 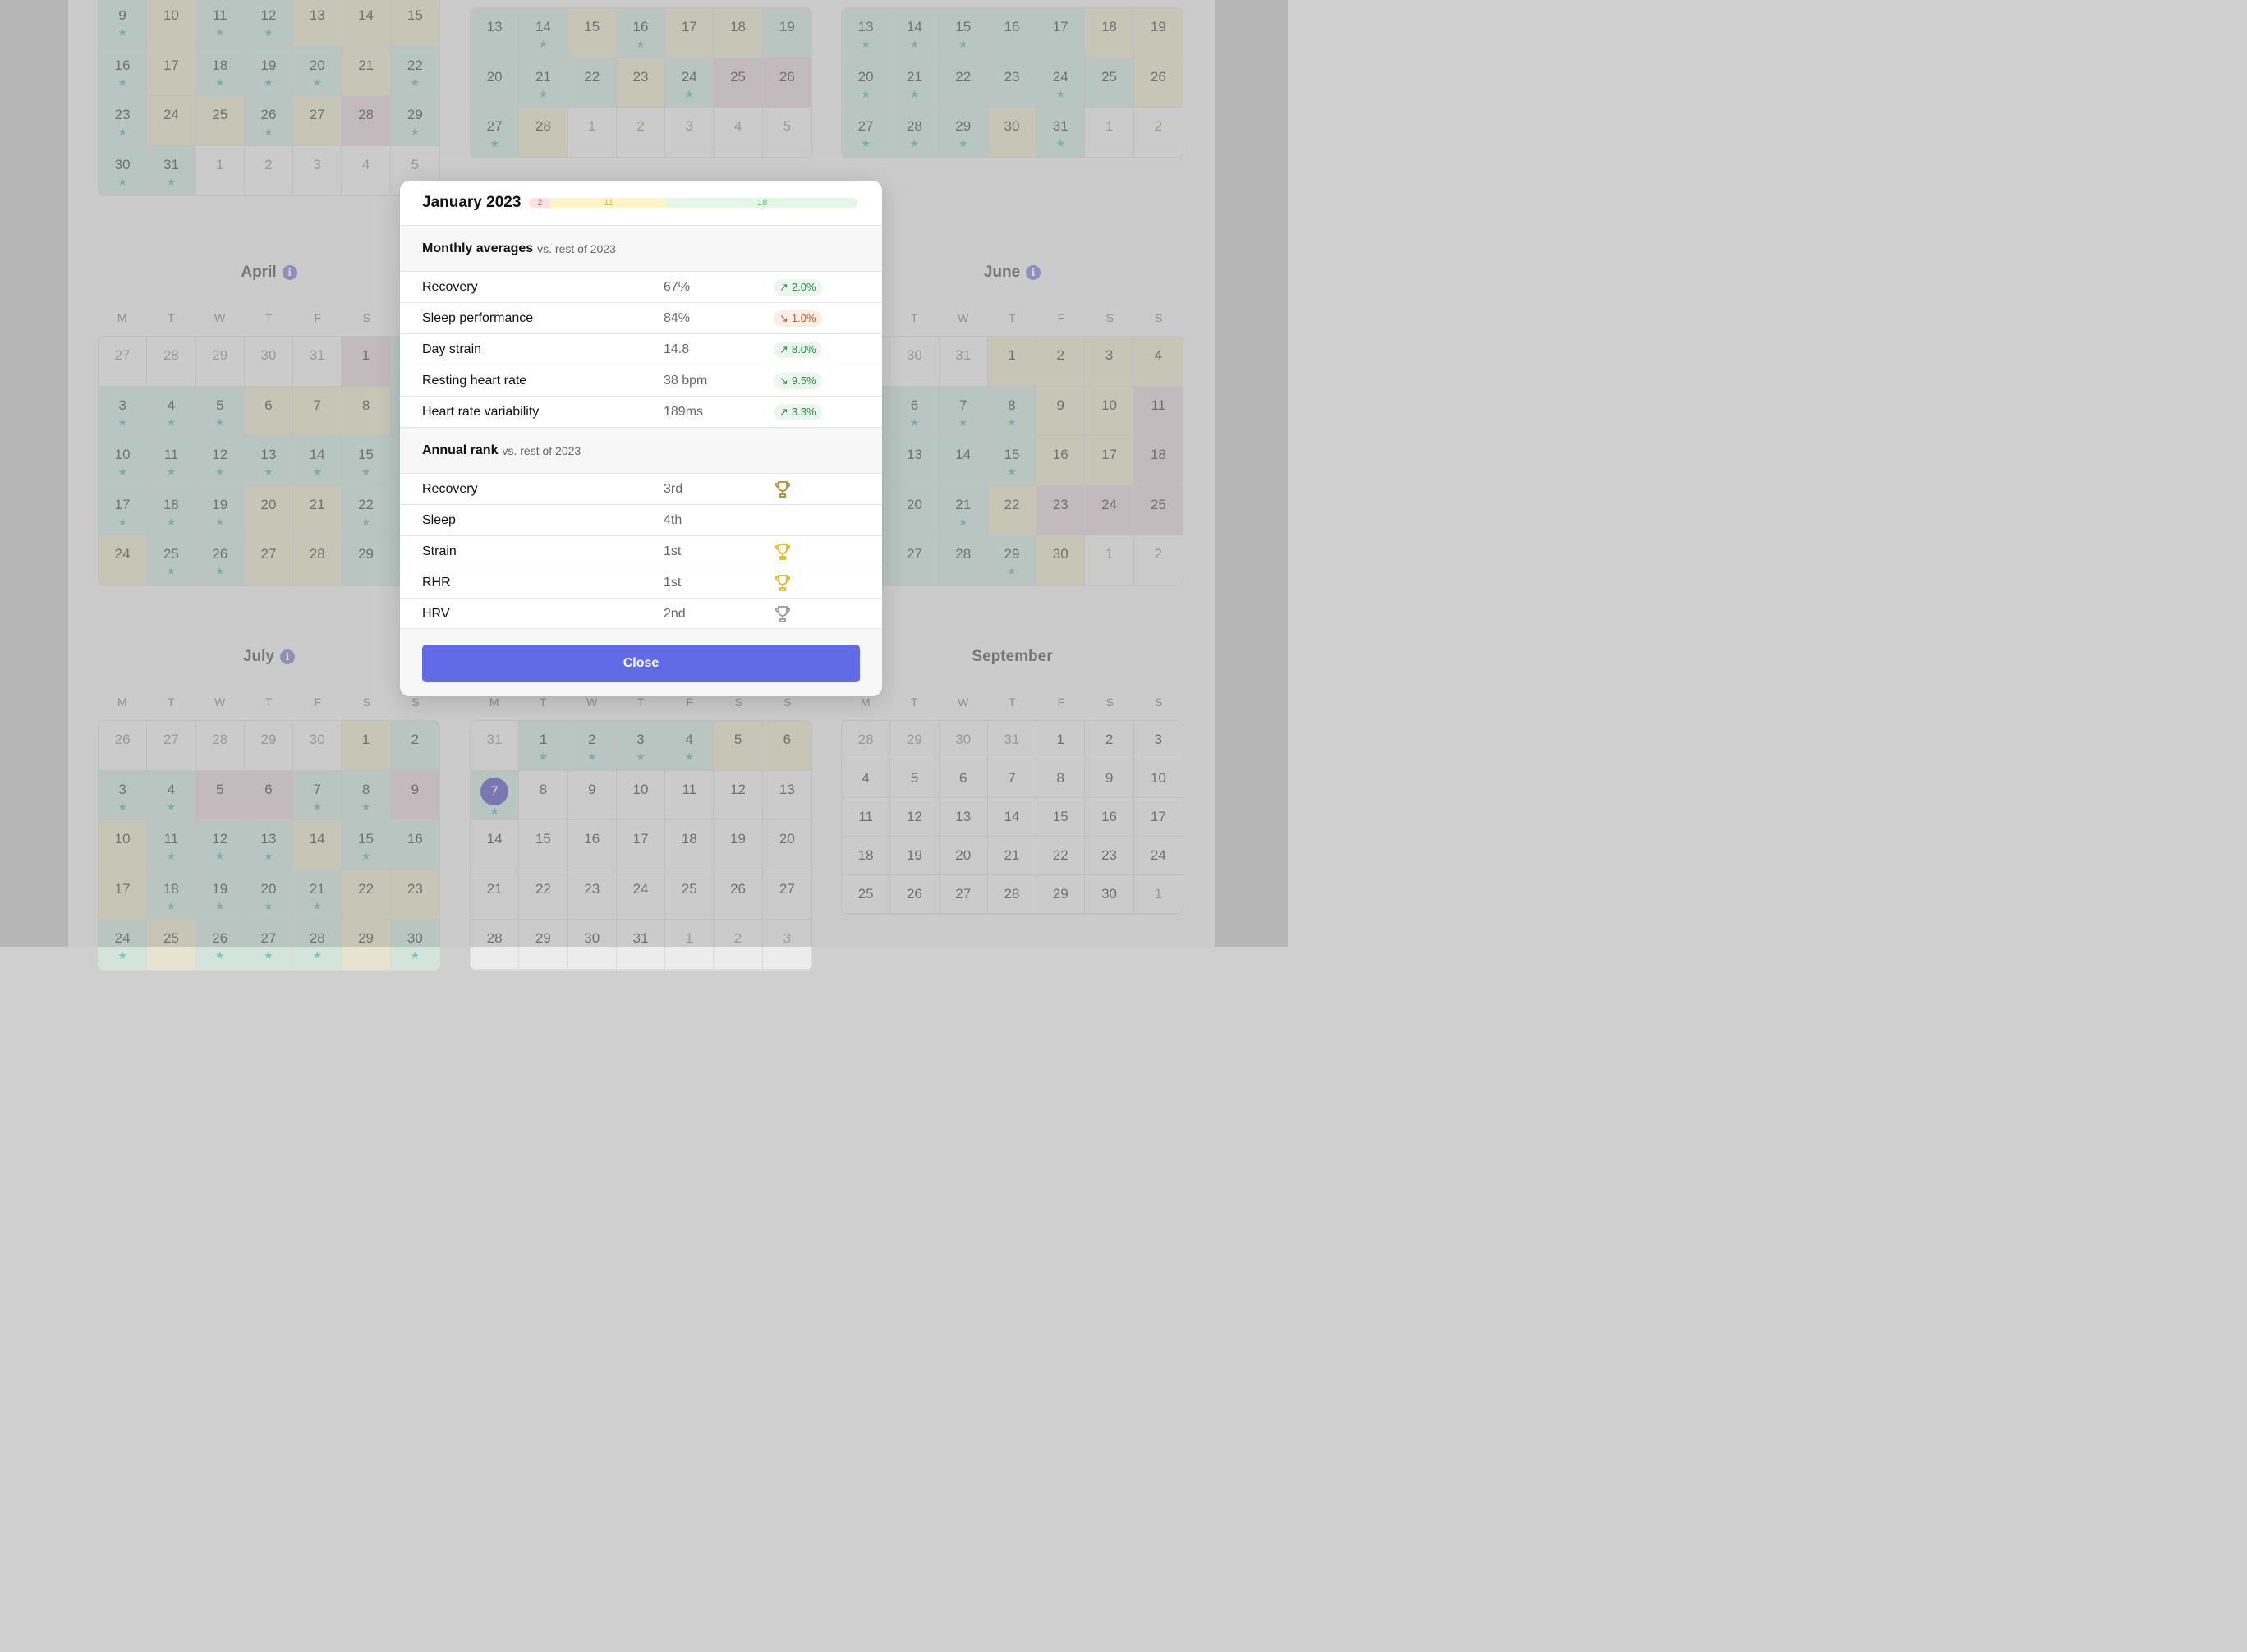 What do you see at coordinates (220, 945) in the screenshot?
I see `day-cell: 26 ★` at bounding box center [220, 945].